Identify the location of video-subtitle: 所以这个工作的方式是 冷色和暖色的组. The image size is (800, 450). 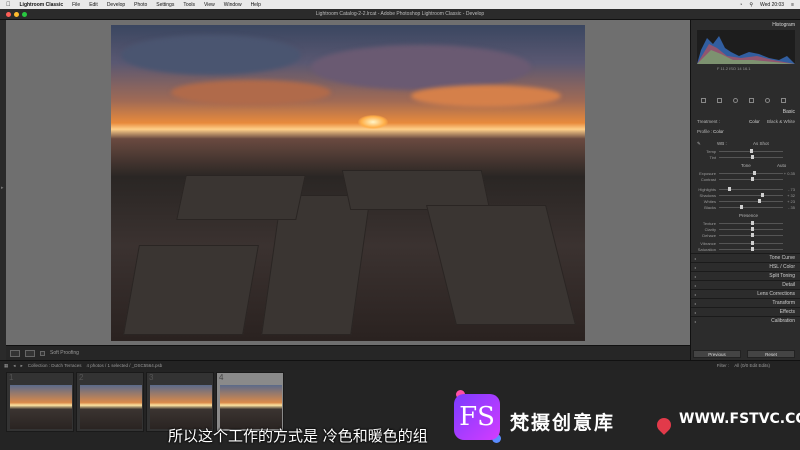
(298, 436).